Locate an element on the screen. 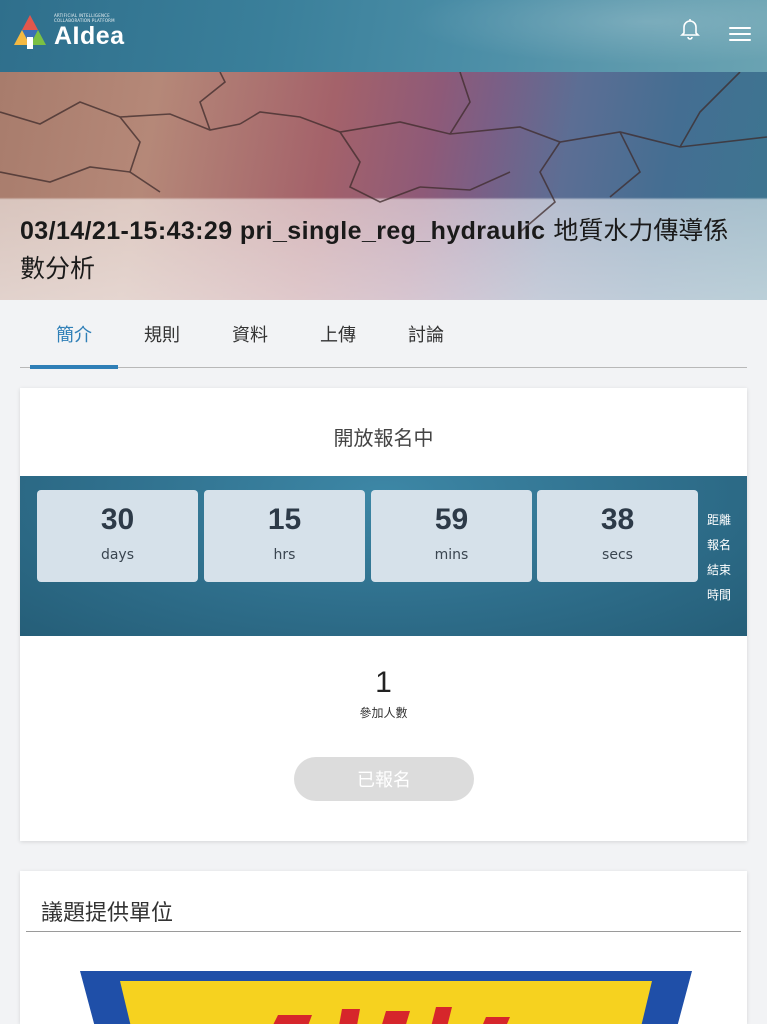  tab-data: 資料 is located at coordinates (250, 334).